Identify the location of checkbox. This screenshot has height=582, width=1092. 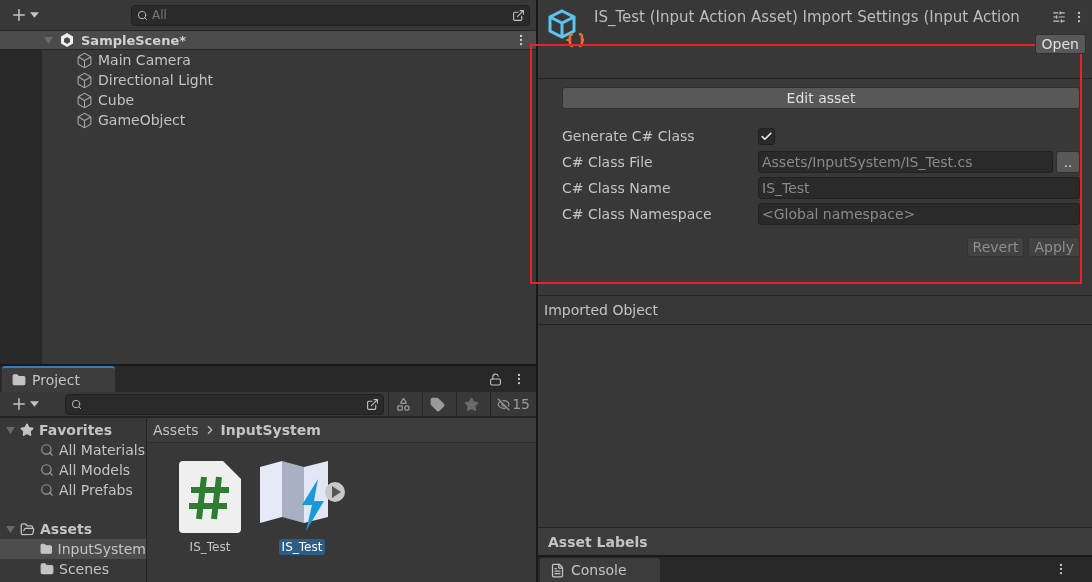
(766, 136).